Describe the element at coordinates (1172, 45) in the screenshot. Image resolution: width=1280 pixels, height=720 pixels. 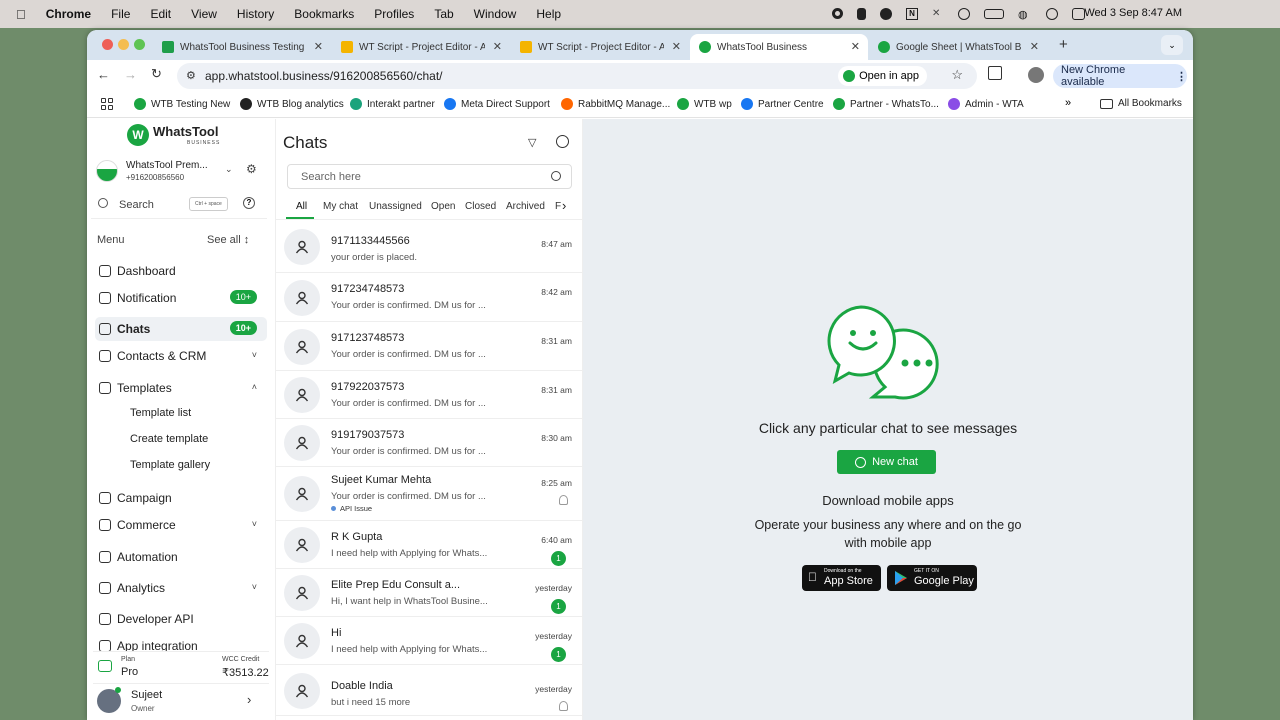
I see `tab-search-button: ⌄` at that location.